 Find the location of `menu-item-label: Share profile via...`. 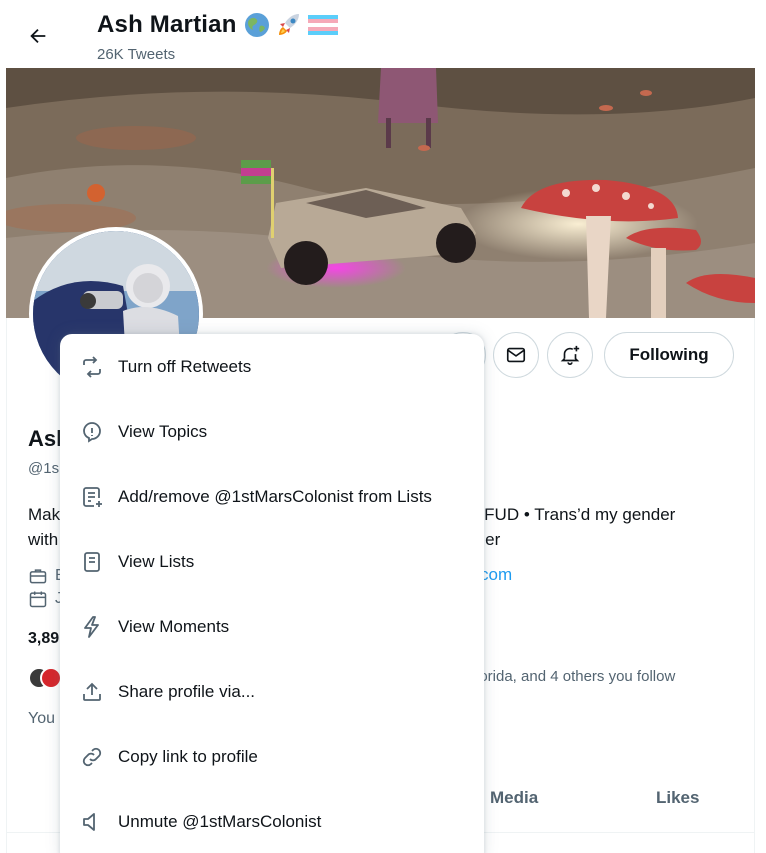

menu-item-label: Share profile via... is located at coordinates (187, 691).